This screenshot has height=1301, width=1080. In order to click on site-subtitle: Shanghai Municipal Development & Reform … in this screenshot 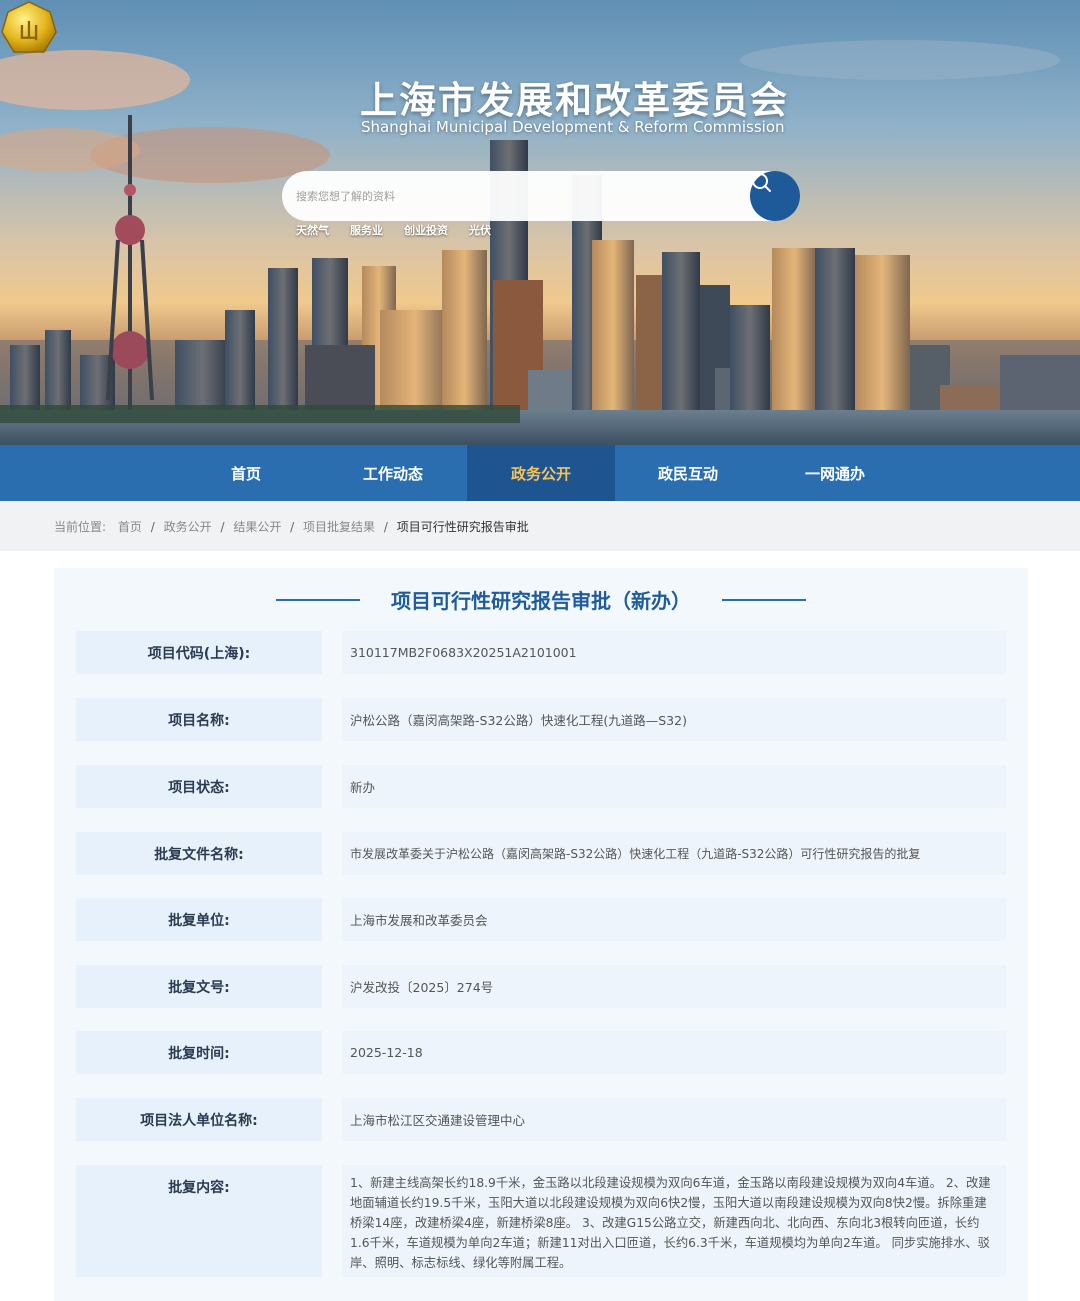, I will do `click(573, 127)`.